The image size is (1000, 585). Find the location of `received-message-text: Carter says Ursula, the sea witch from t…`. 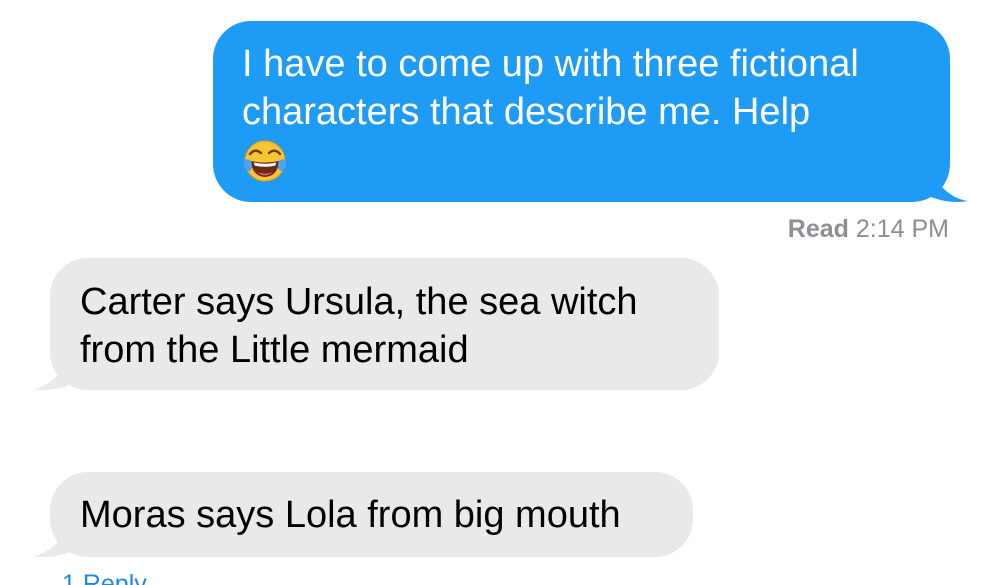

received-message-text: Carter says Ursula, the sea witch from t… is located at coordinates (359, 326).